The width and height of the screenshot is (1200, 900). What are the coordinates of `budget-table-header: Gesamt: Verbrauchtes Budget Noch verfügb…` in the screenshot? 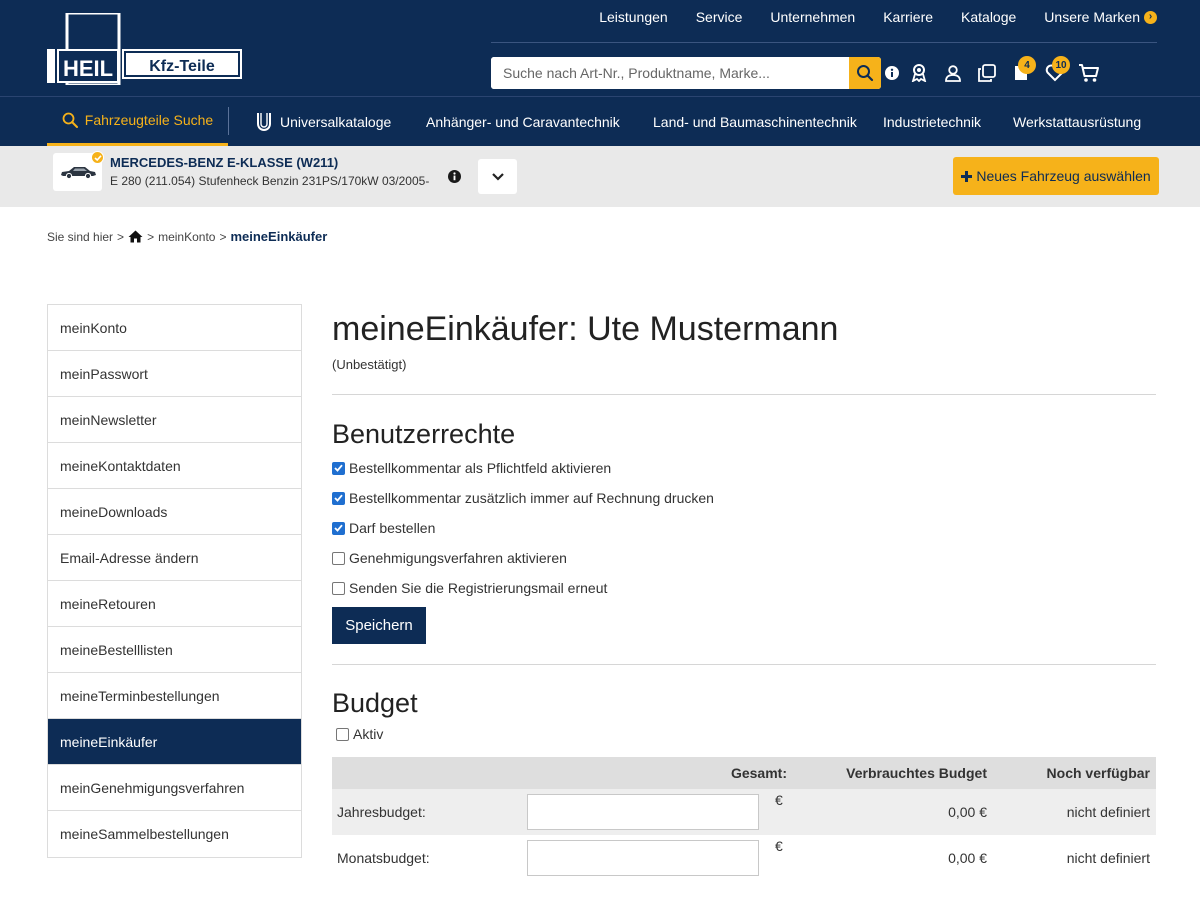 It's located at (744, 773).